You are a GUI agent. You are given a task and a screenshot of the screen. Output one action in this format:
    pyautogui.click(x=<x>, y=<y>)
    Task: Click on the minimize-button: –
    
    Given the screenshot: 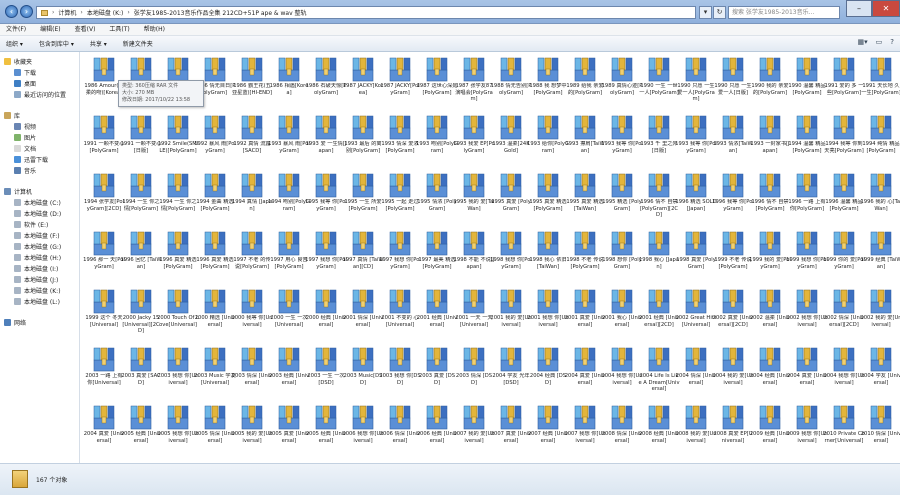 What is the action you would take?
    pyautogui.click(x=859, y=8)
    